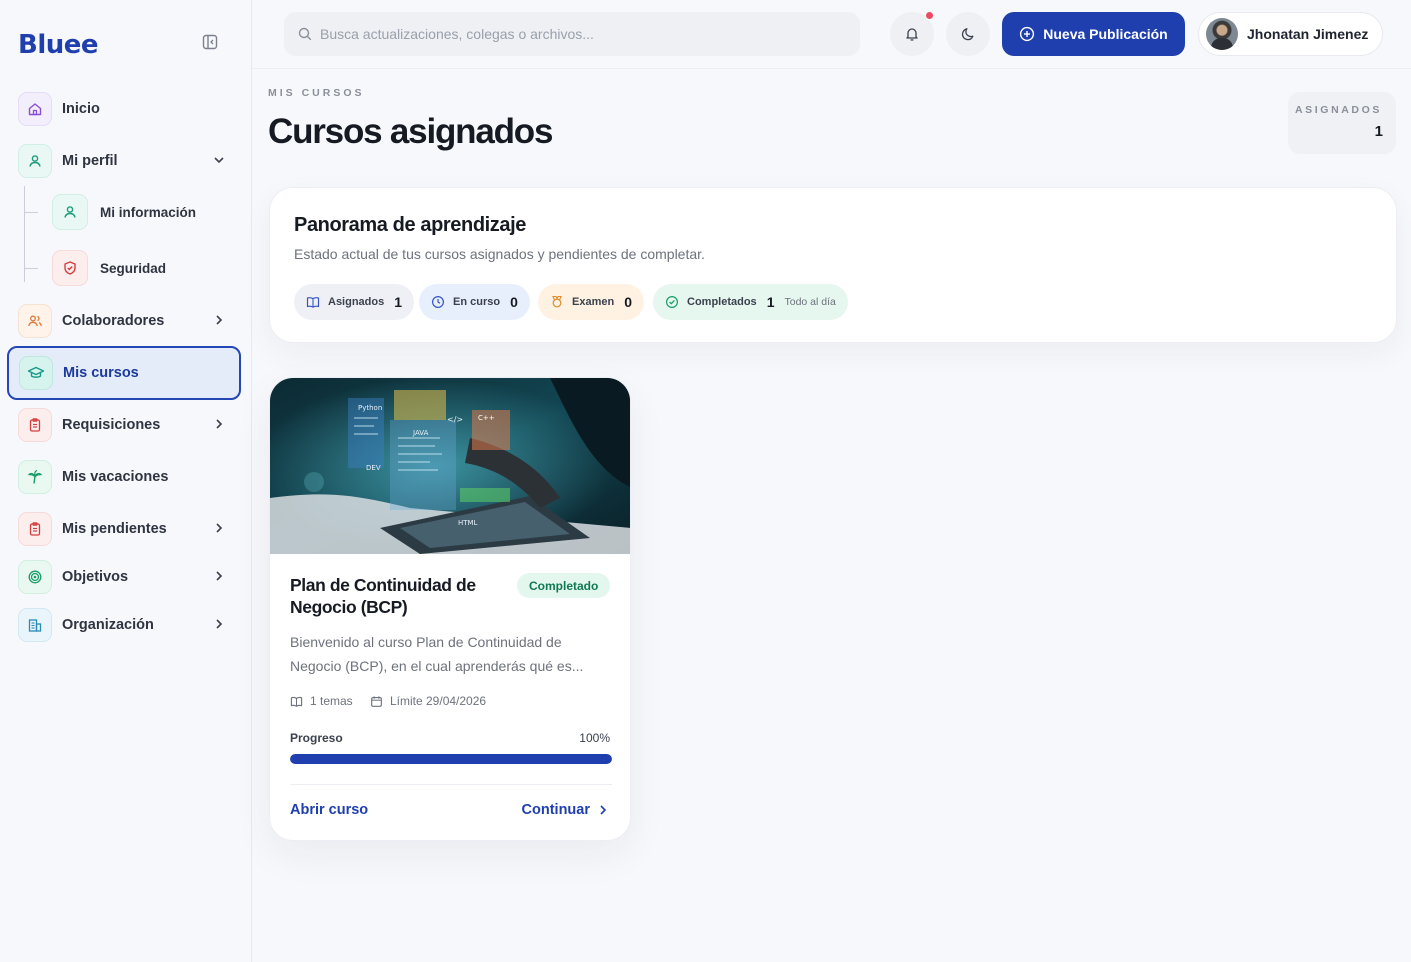  I want to click on page-title: Cursos asignados, so click(410, 131).